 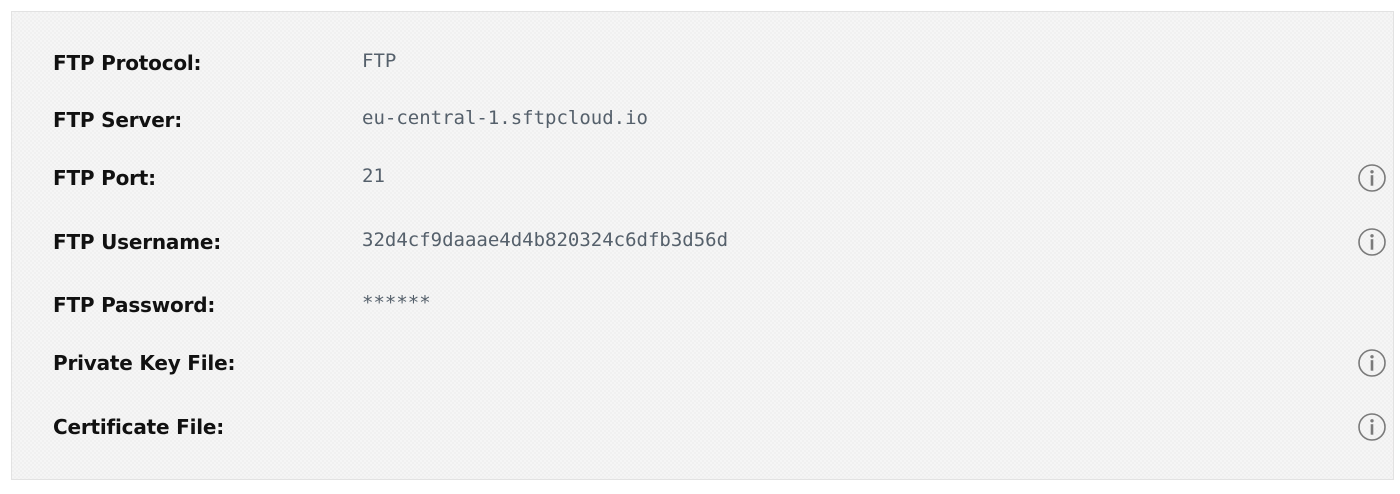 What do you see at coordinates (139, 427) in the screenshot?
I see `certificate-file-label: Certificate File:` at bounding box center [139, 427].